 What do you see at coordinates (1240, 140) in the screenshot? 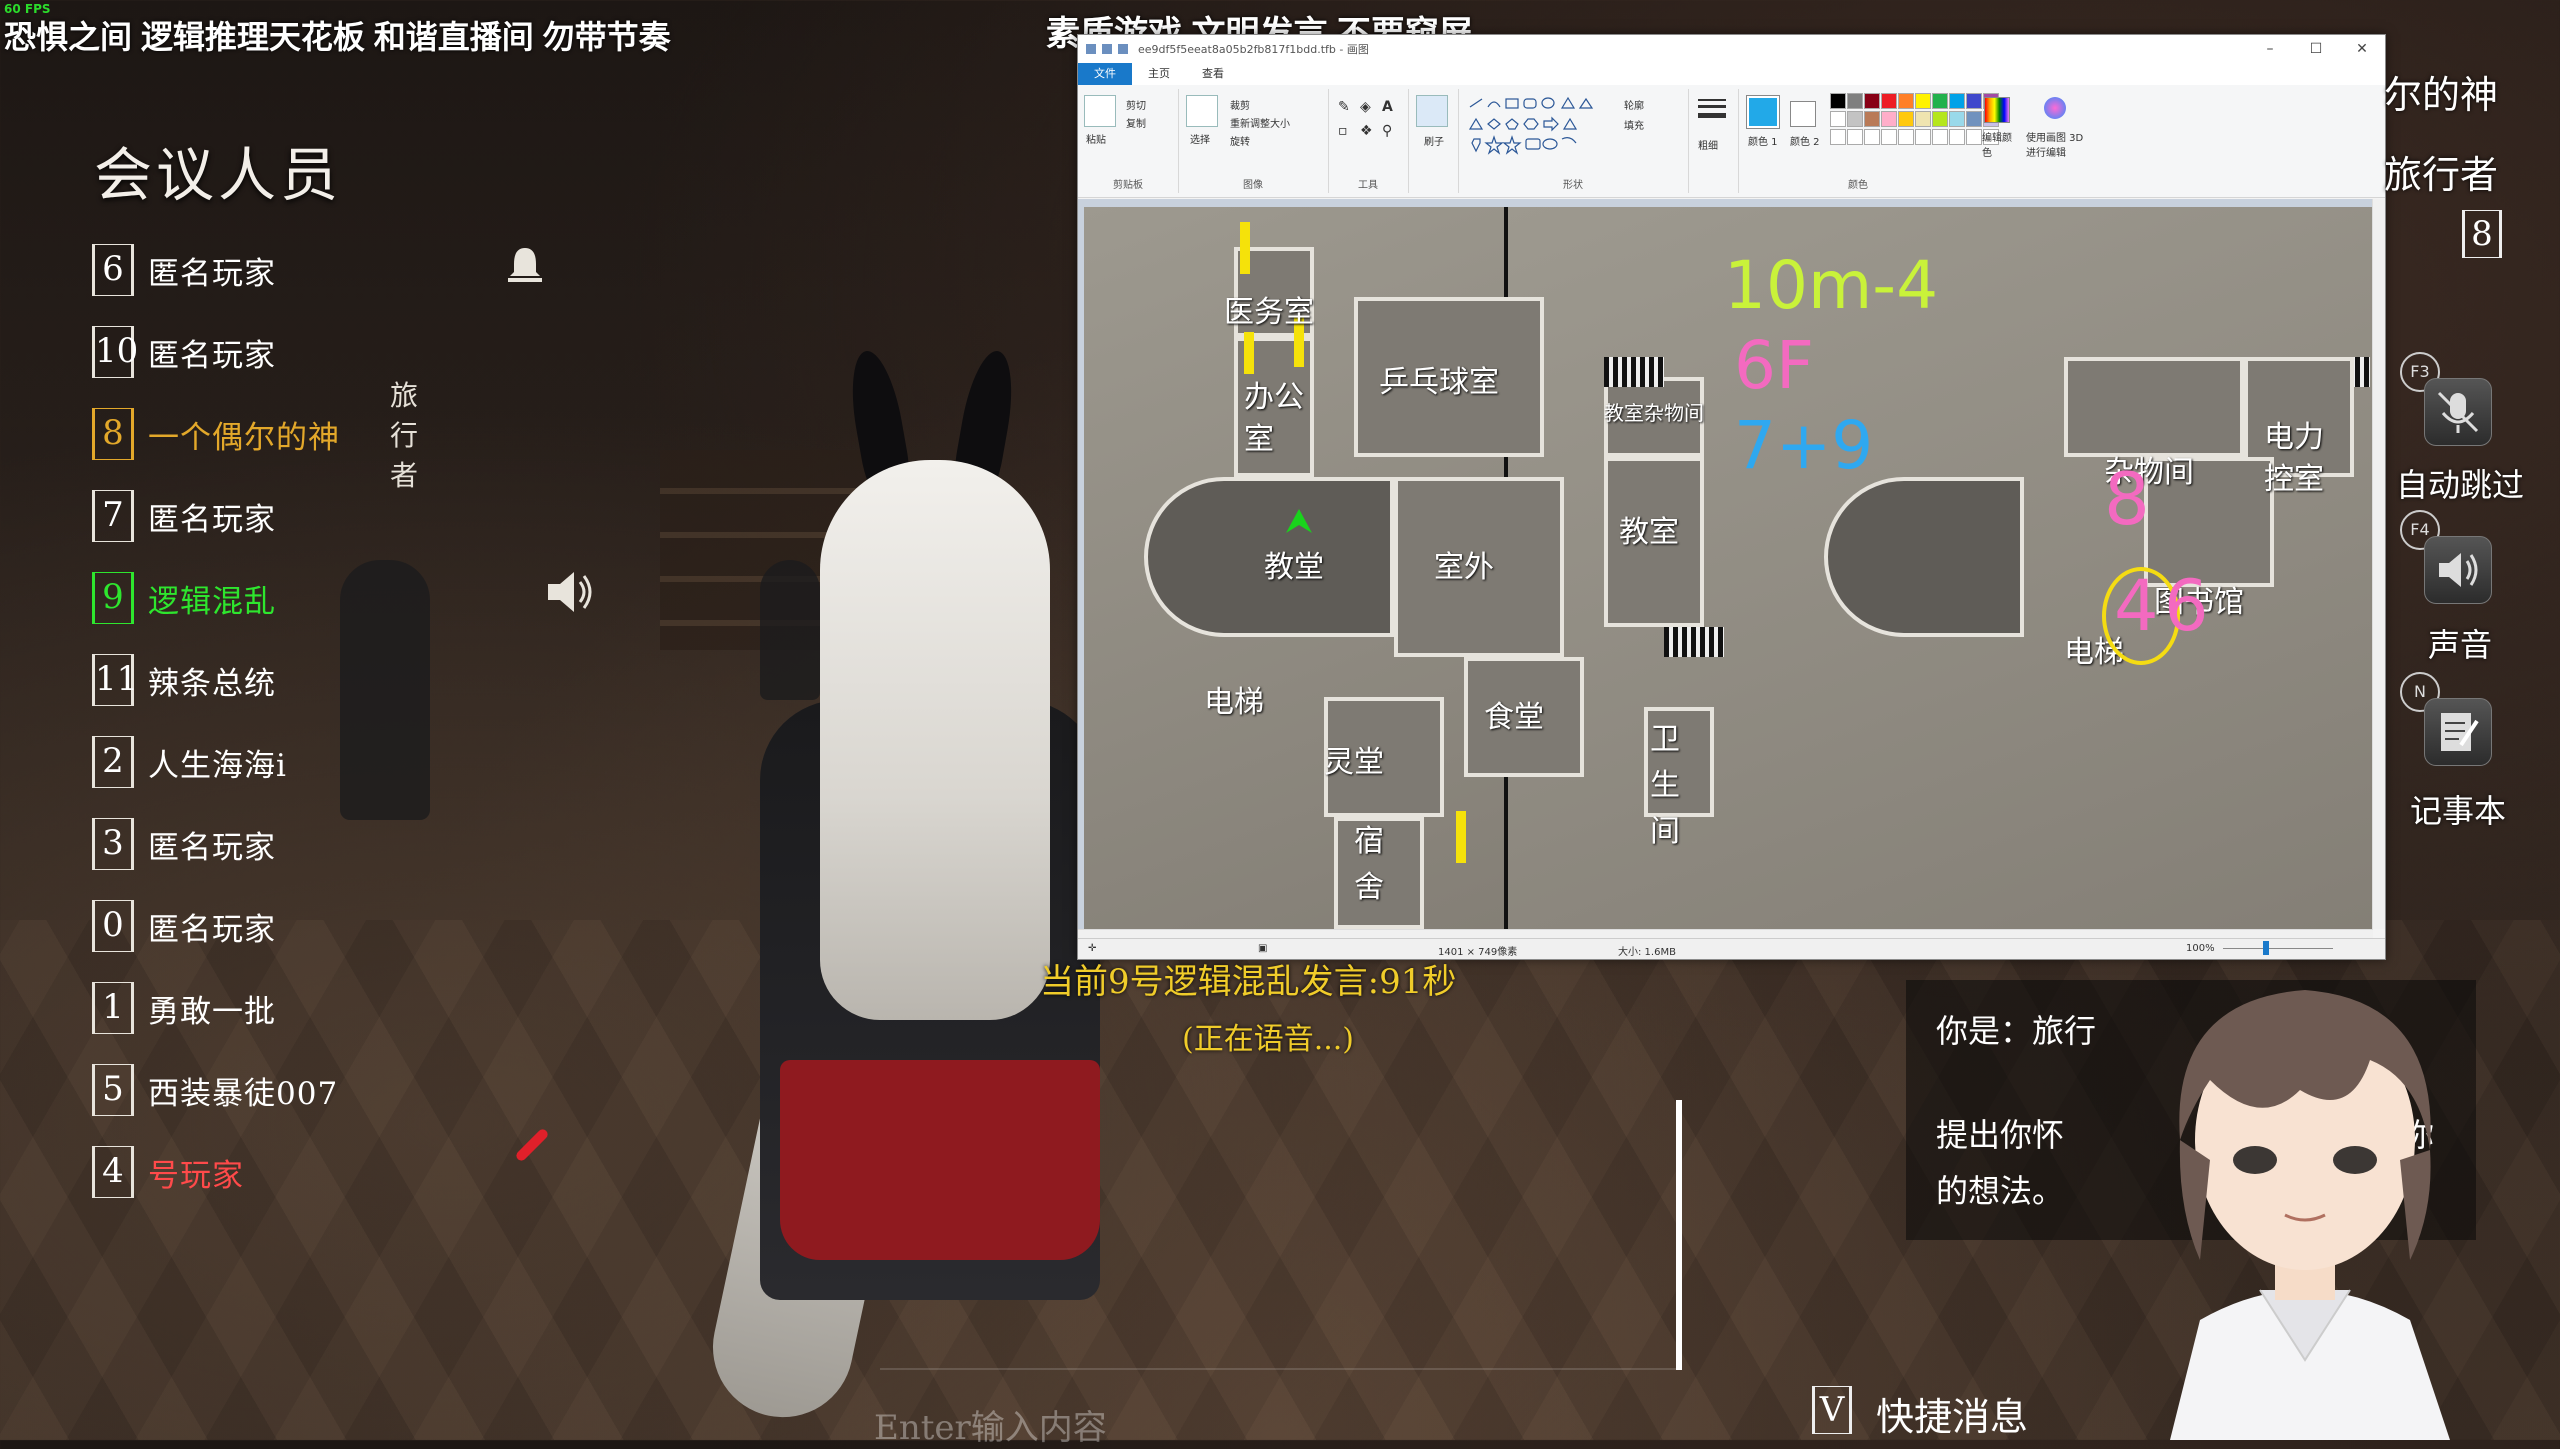
I see `rotate-button: 旋转` at bounding box center [1240, 140].